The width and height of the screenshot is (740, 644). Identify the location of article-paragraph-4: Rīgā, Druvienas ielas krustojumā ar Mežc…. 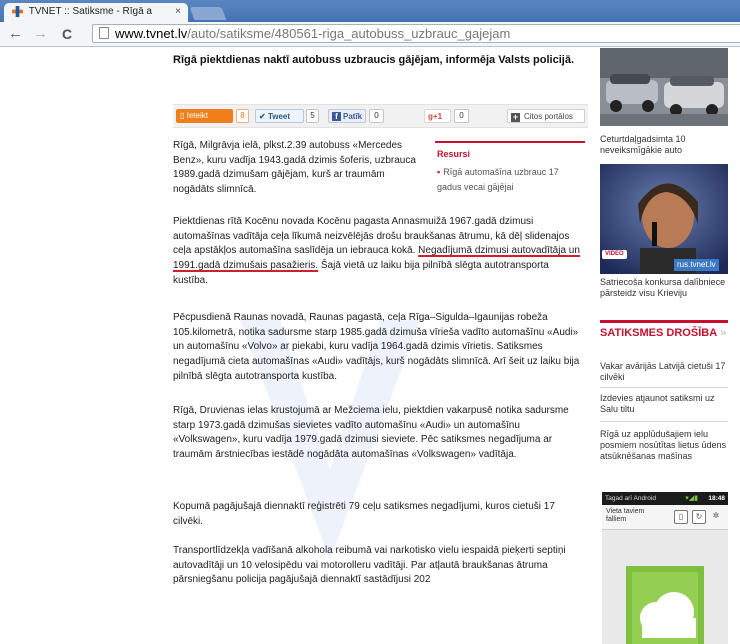
(371, 433).